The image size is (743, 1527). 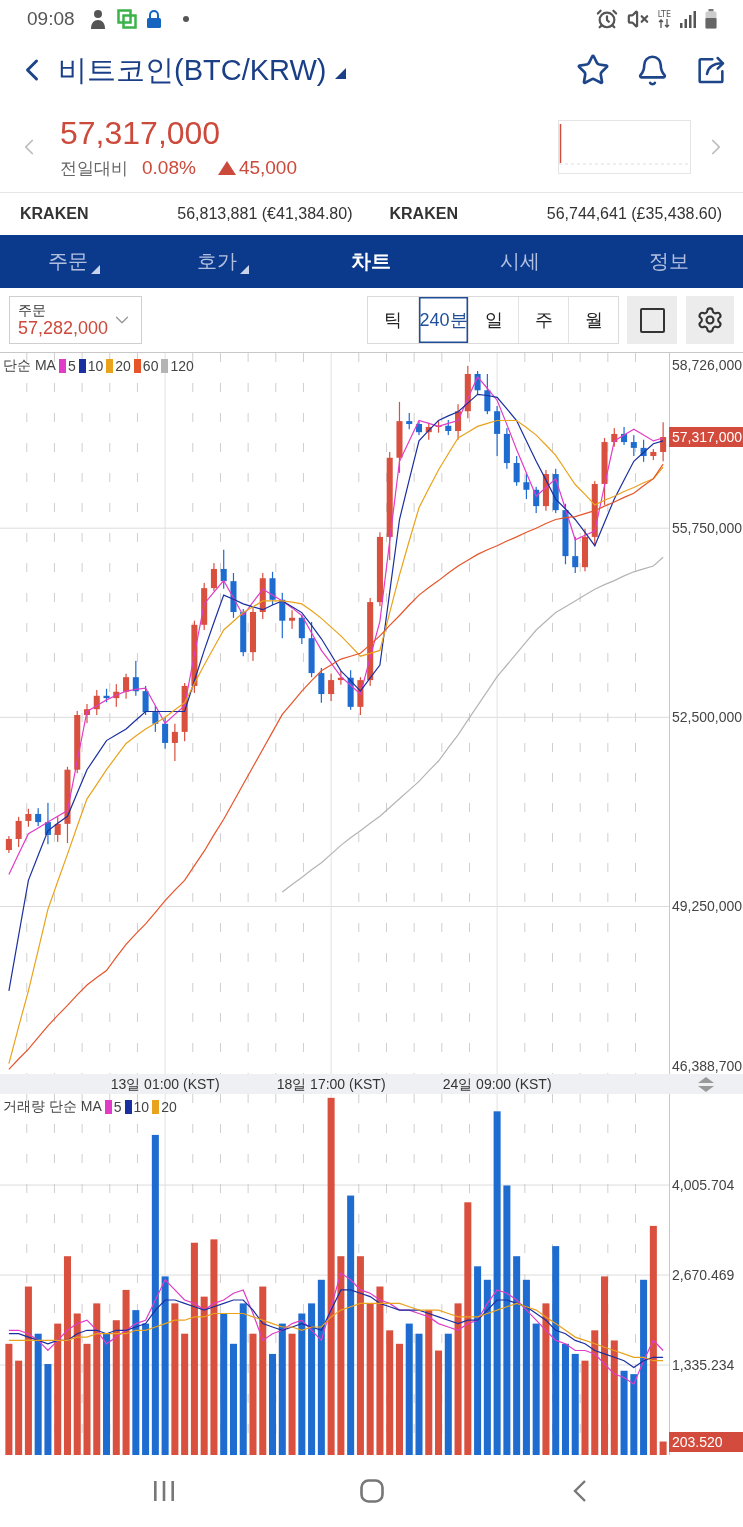 What do you see at coordinates (97, 19) in the screenshot?
I see `person-icon` at bounding box center [97, 19].